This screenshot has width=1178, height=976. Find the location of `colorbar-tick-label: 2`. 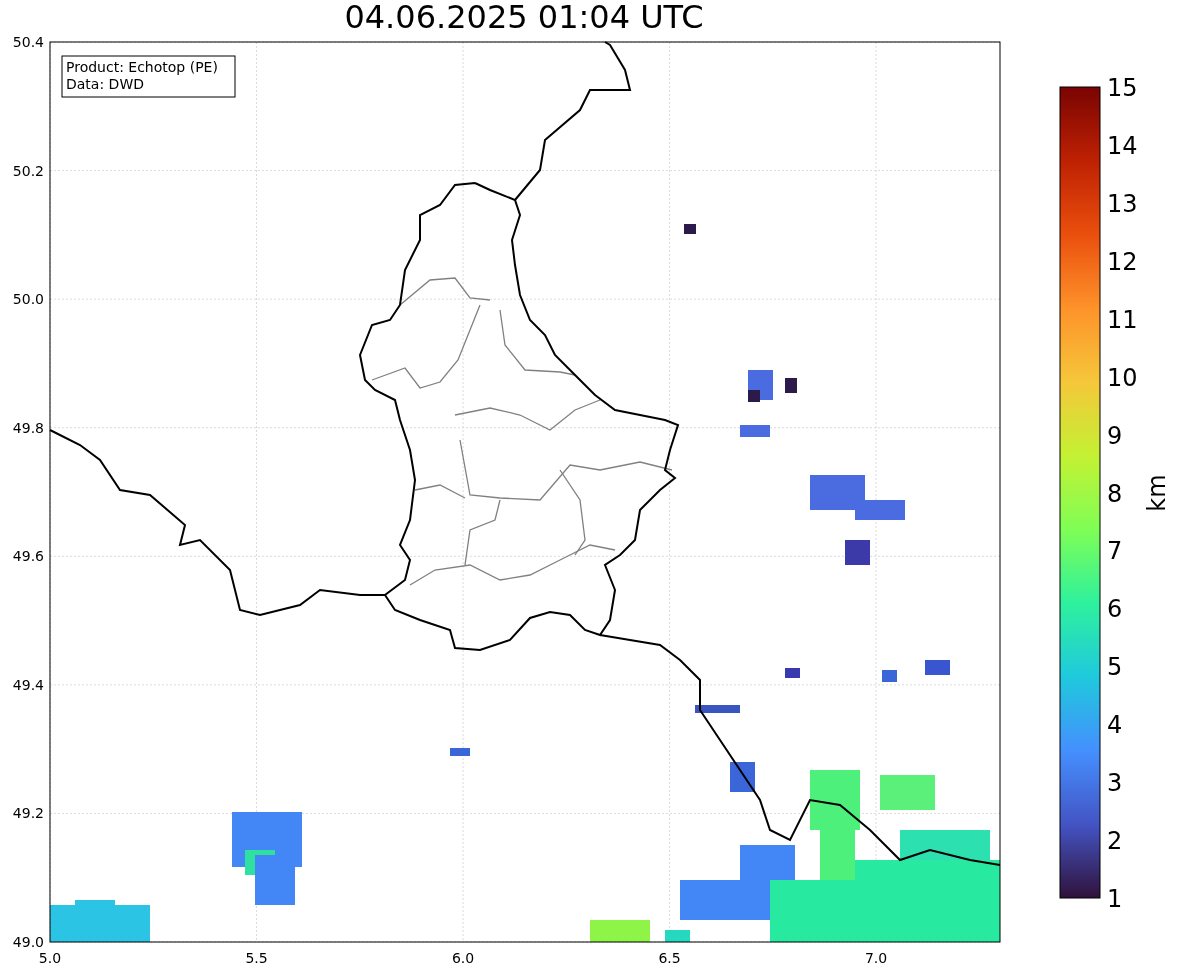

colorbar-tick-label: 2 is located at coordinates (1115, 841).